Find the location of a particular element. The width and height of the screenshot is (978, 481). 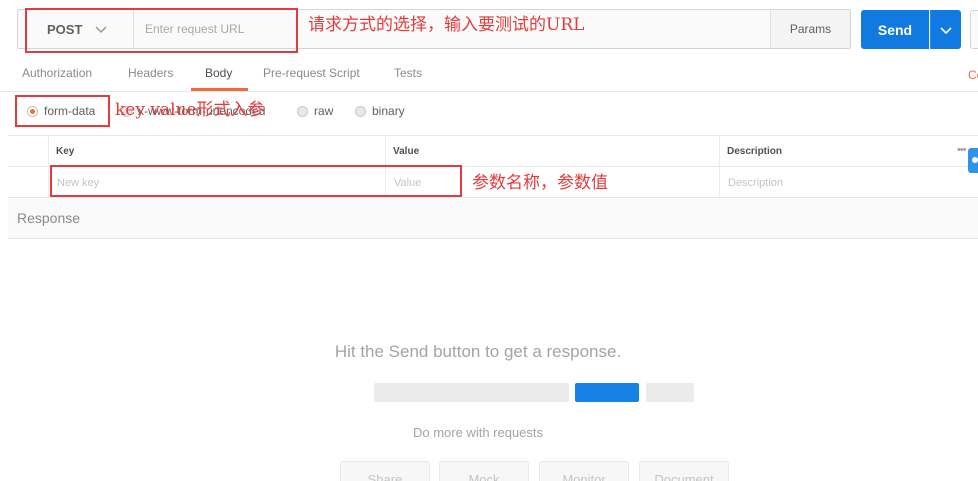

send-button: Send is located at coordinates (895, 29).